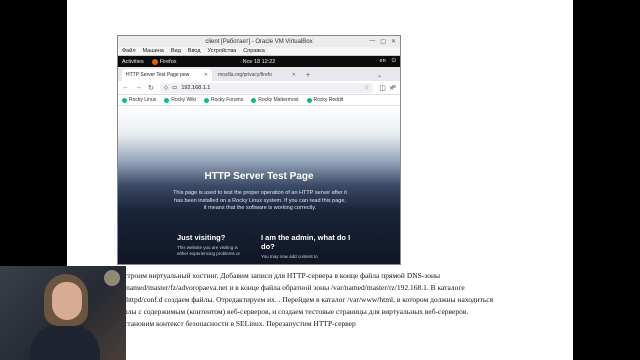 Image resolution: width=640 pixels, height=360 pixels. Describe the element at coordinates (112, 278) in the screenshot. I see `background-lamp` at that location.